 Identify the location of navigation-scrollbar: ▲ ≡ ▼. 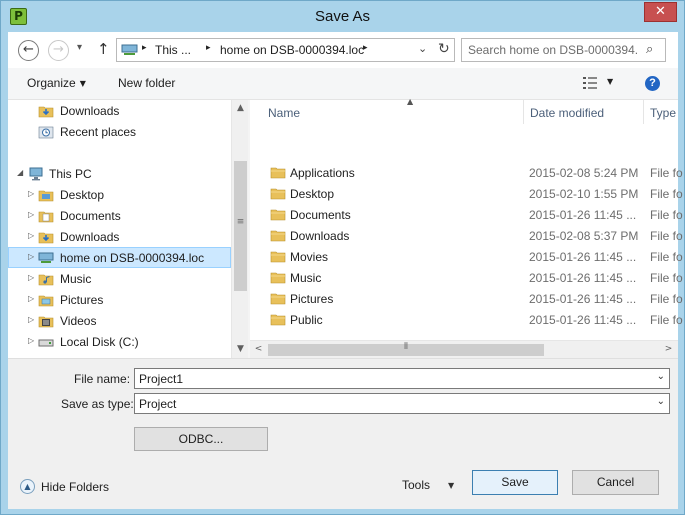
(239, 229).